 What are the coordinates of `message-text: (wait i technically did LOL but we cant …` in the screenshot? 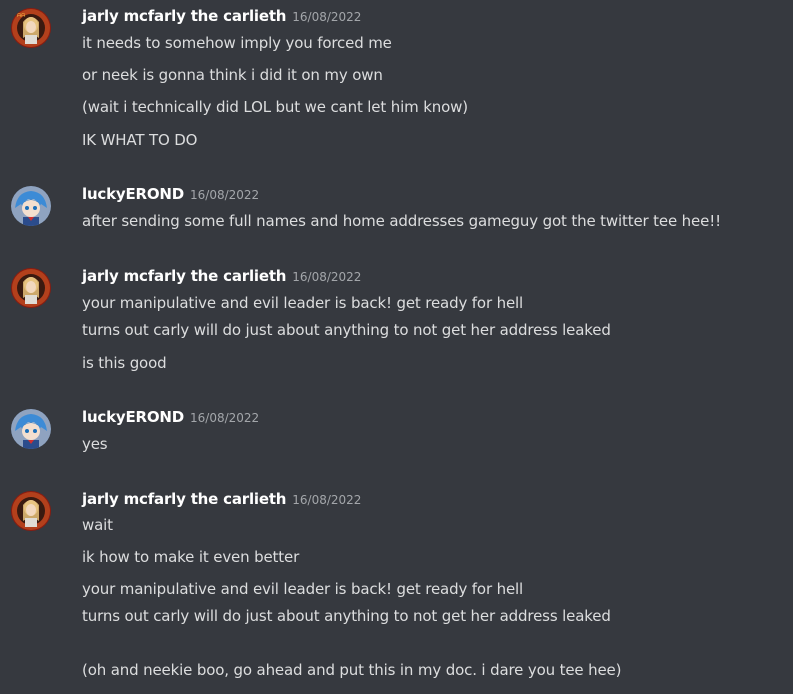 It's located at (275, 107).